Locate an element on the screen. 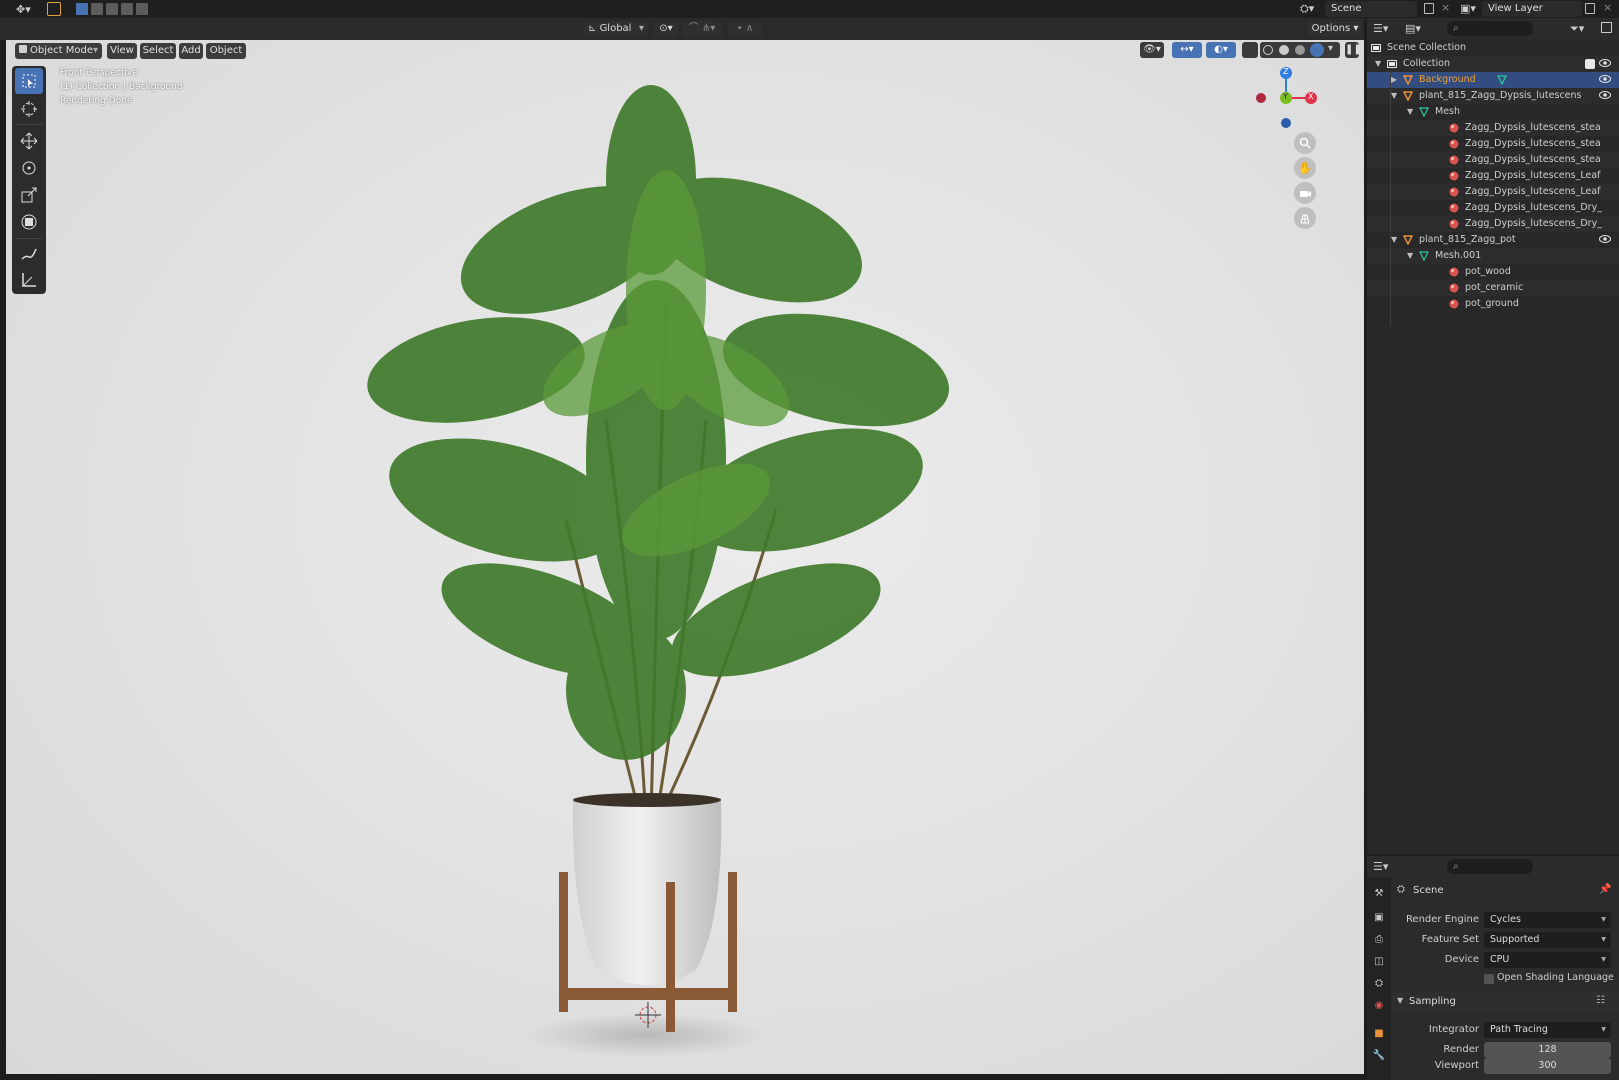 This screenshot has height=1080, width=1619. outliner-row: pot_ground is located at coordinates (1493, 304).